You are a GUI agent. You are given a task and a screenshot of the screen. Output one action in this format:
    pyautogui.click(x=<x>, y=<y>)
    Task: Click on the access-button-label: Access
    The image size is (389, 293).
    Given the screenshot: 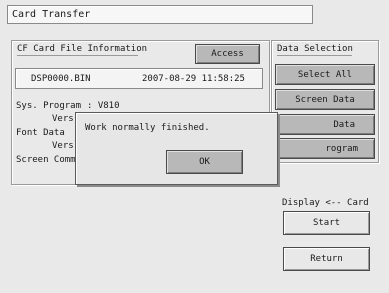 What is the action you would take?
    pyautogui.click(x=227, y=54)
    